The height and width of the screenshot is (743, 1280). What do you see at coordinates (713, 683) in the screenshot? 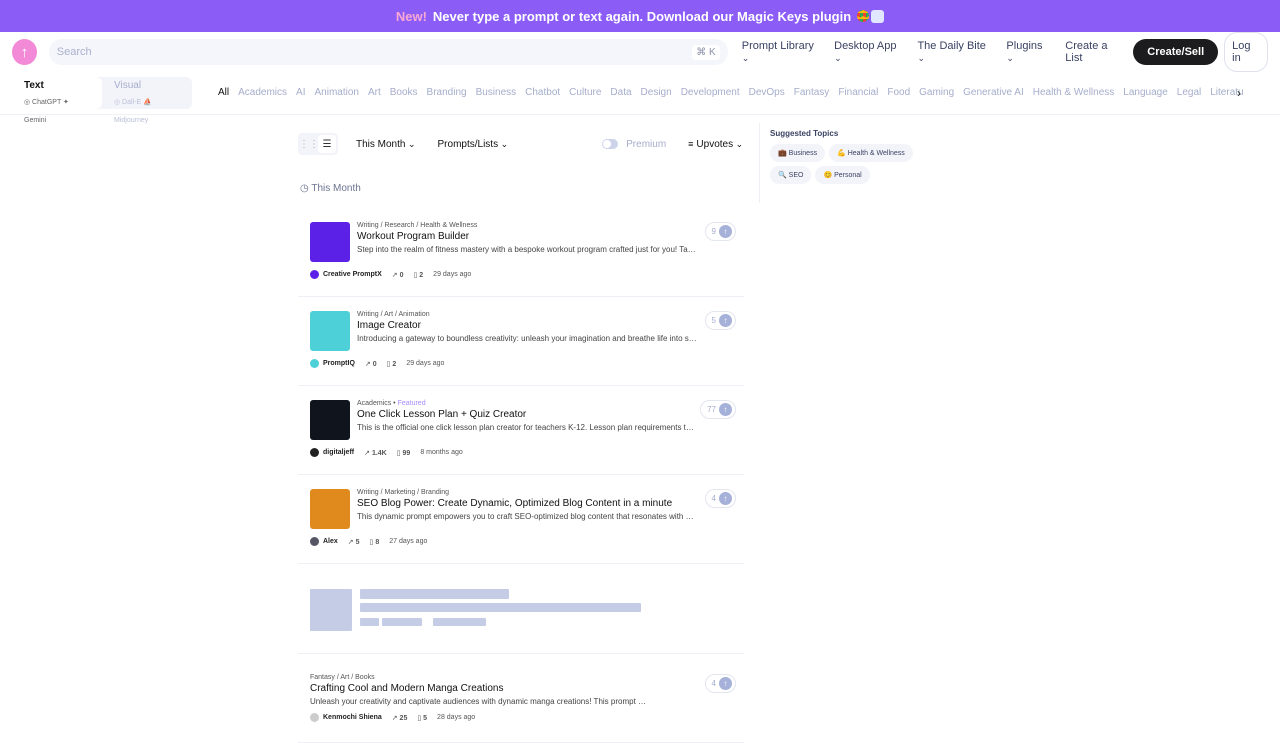
I see `vote-count: 4` at bounding box center [713, 683].